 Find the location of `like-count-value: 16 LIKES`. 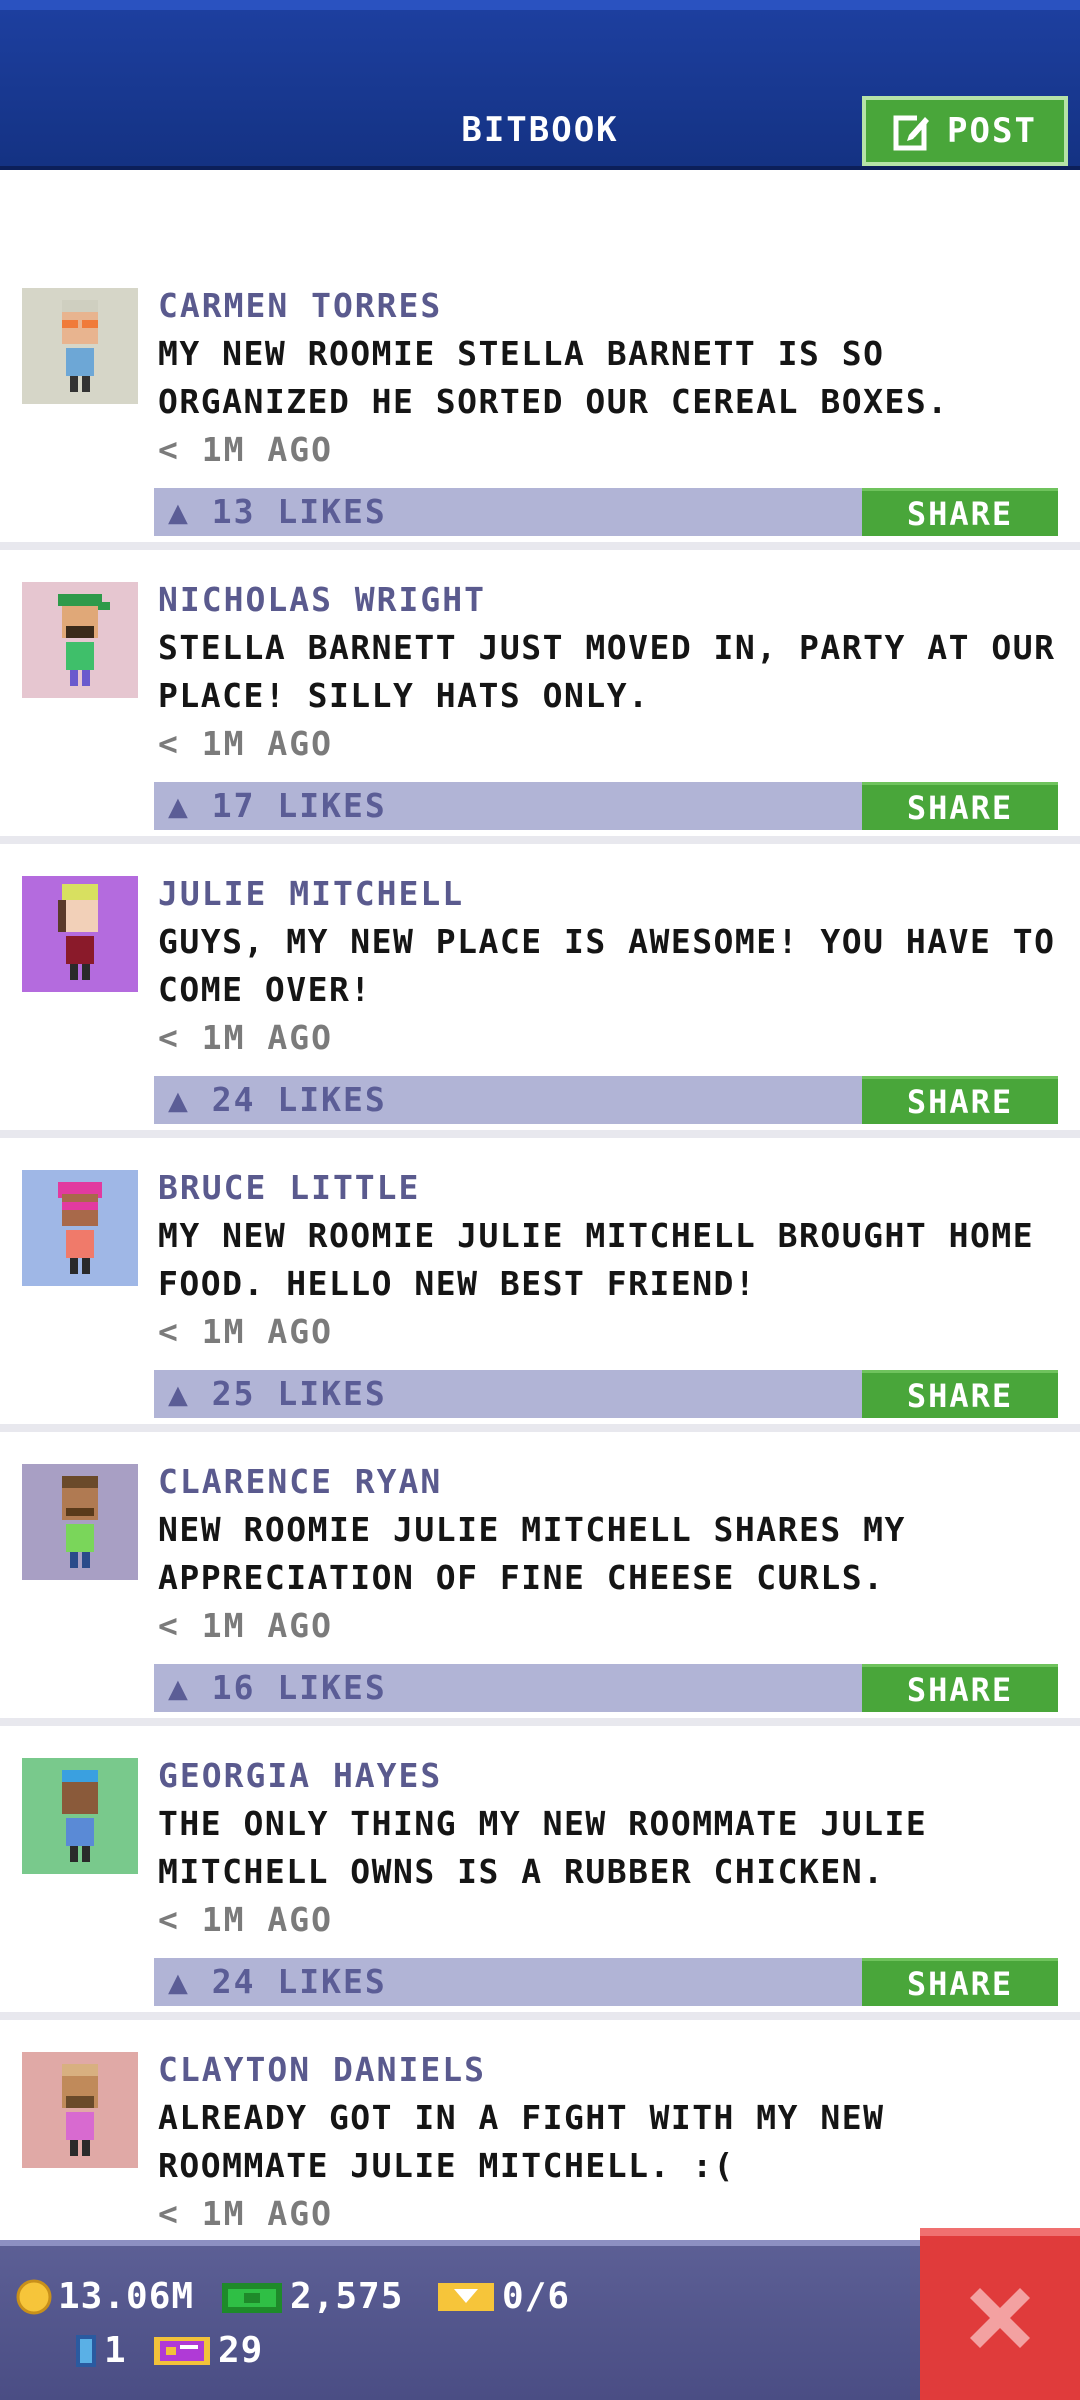

like-count-value: 16 LIKES is located at coordinates (299, 1687).